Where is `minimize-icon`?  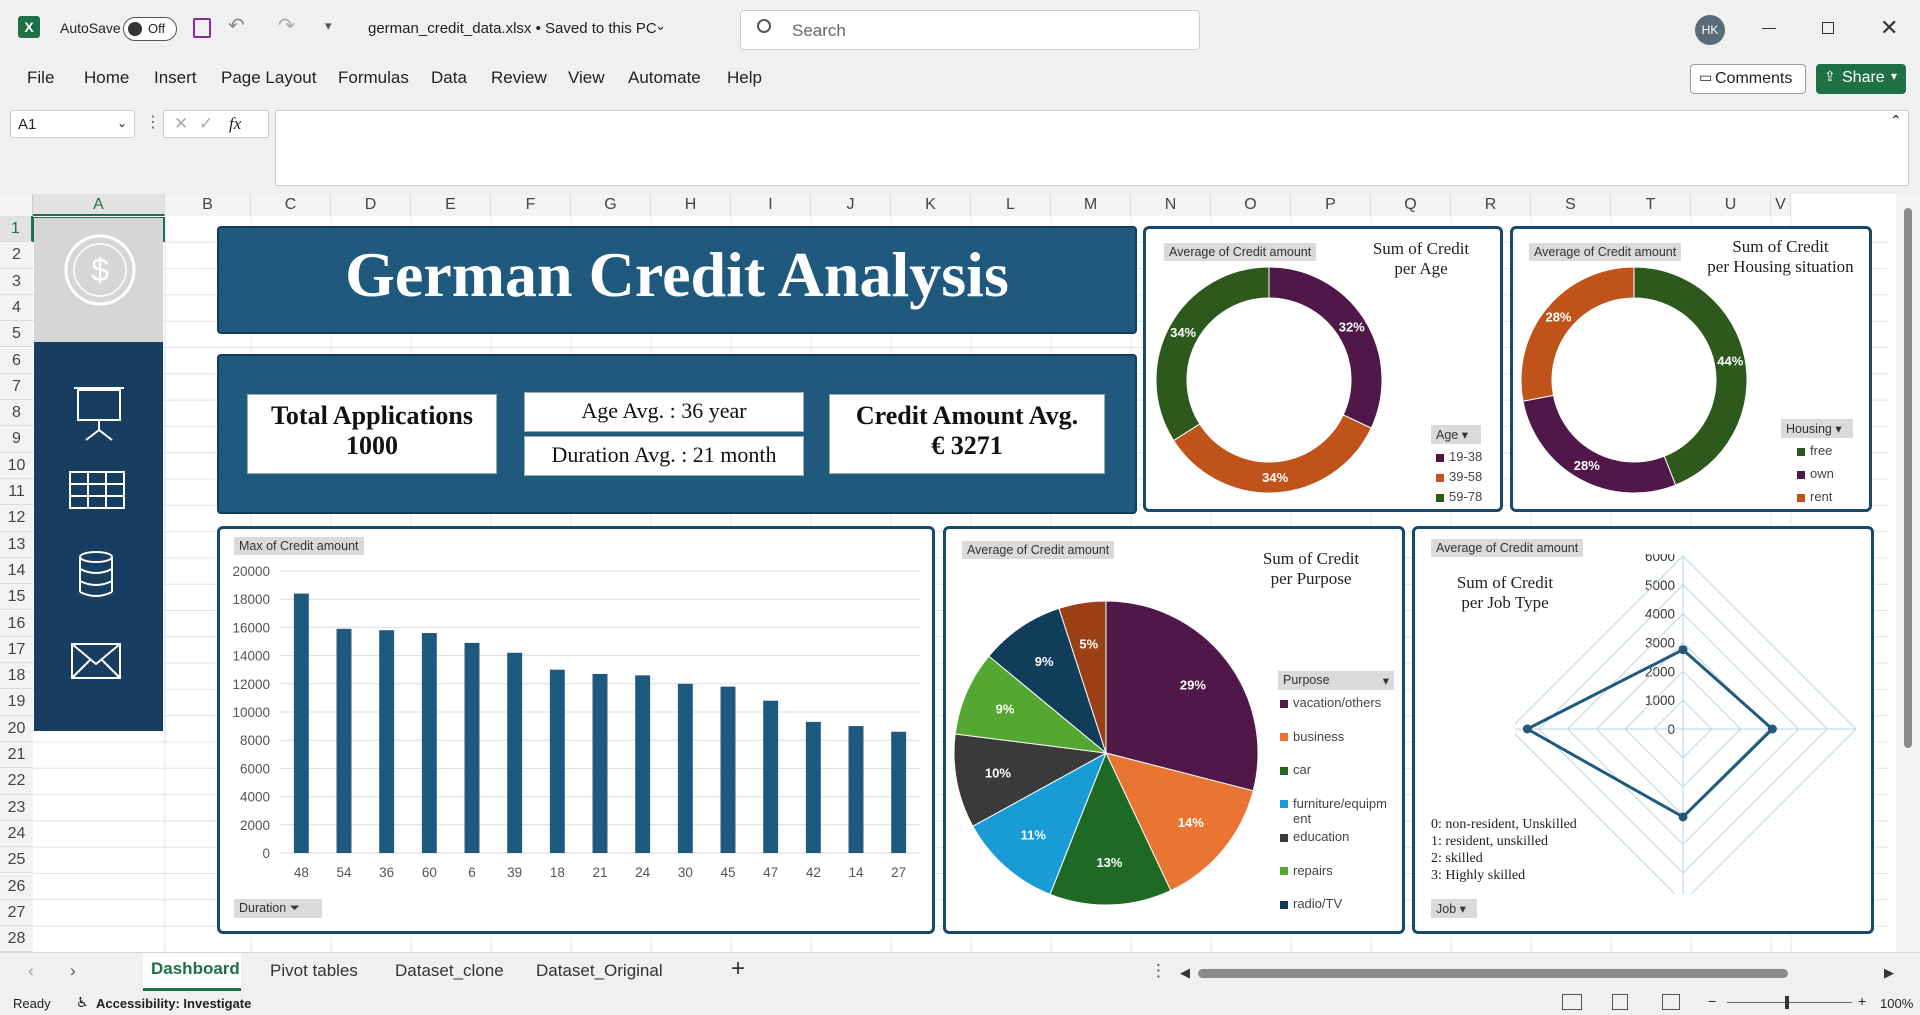
minimize-icon is located at coordinates (1769, 28).